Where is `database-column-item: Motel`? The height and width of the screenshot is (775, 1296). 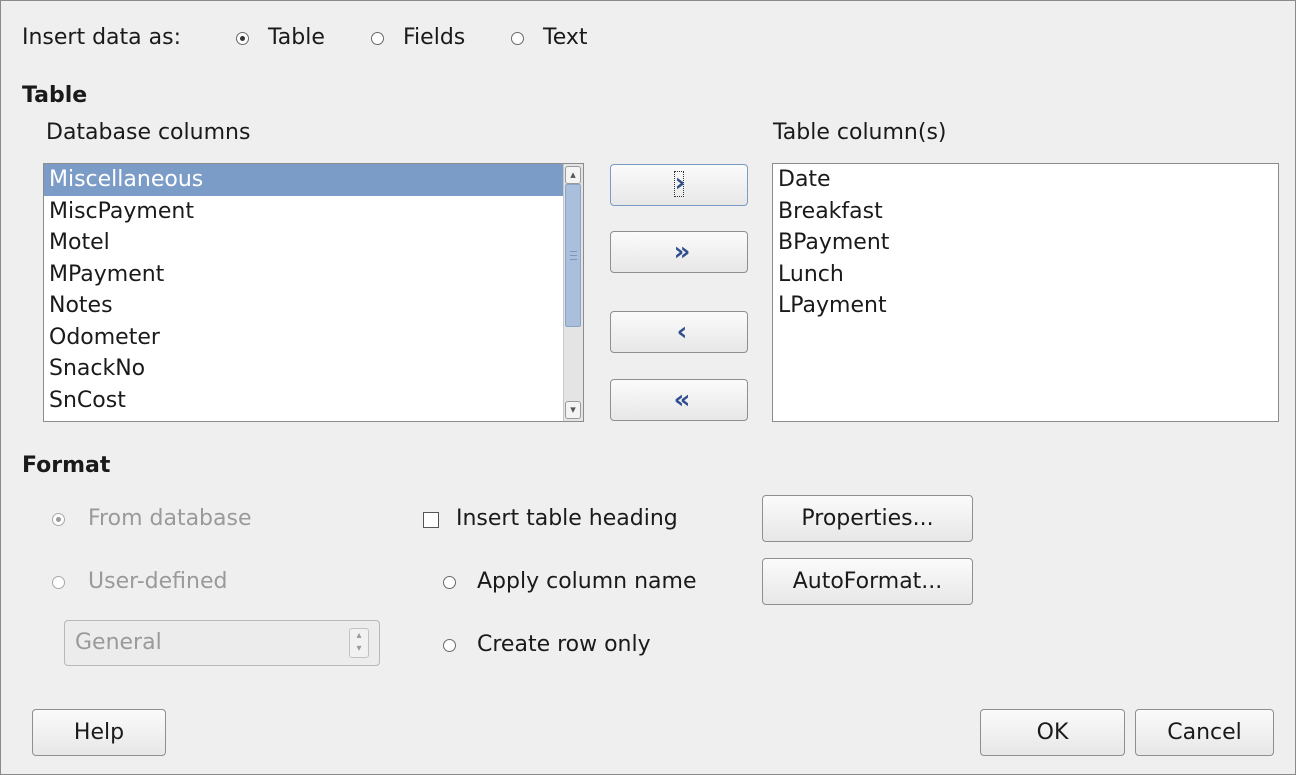 database-column-item: Motel is located at coordinates (303, 243).